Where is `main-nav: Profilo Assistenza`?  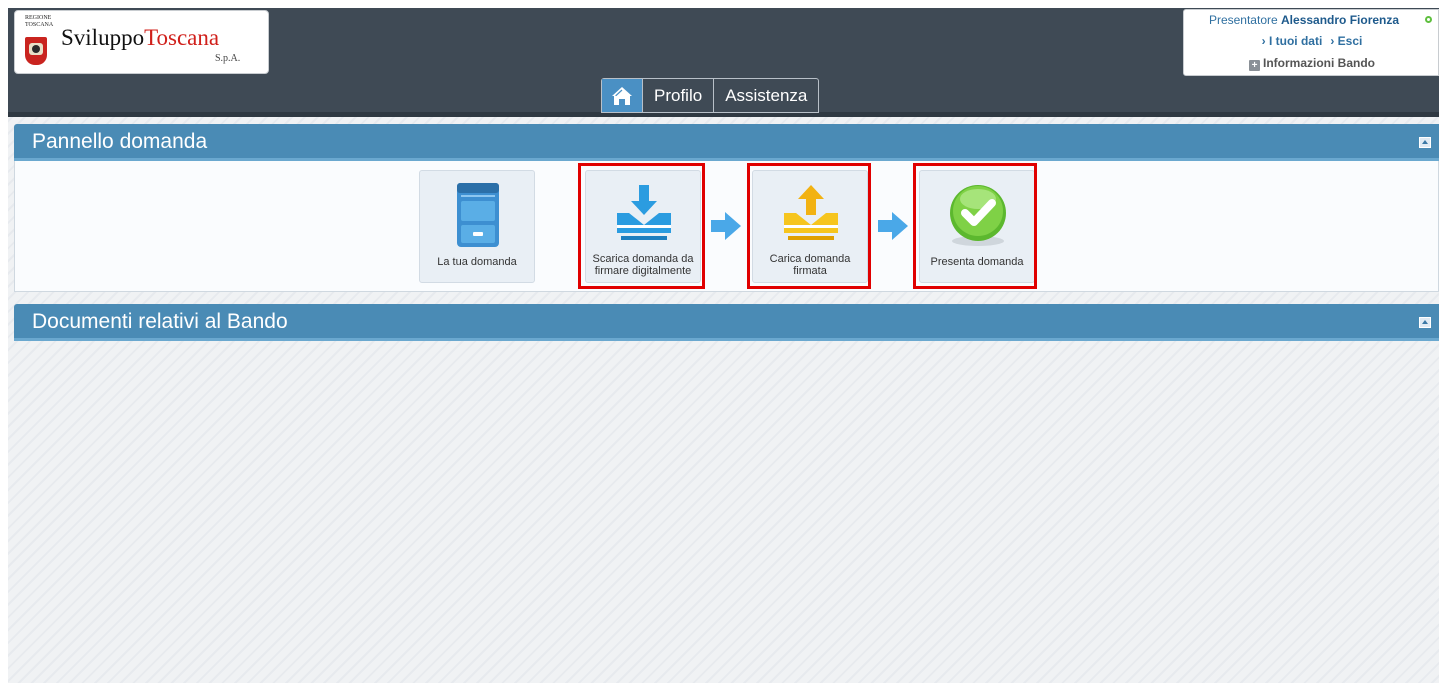
main-nav: Profilo Assistenza is located at coordinates (710, 95).